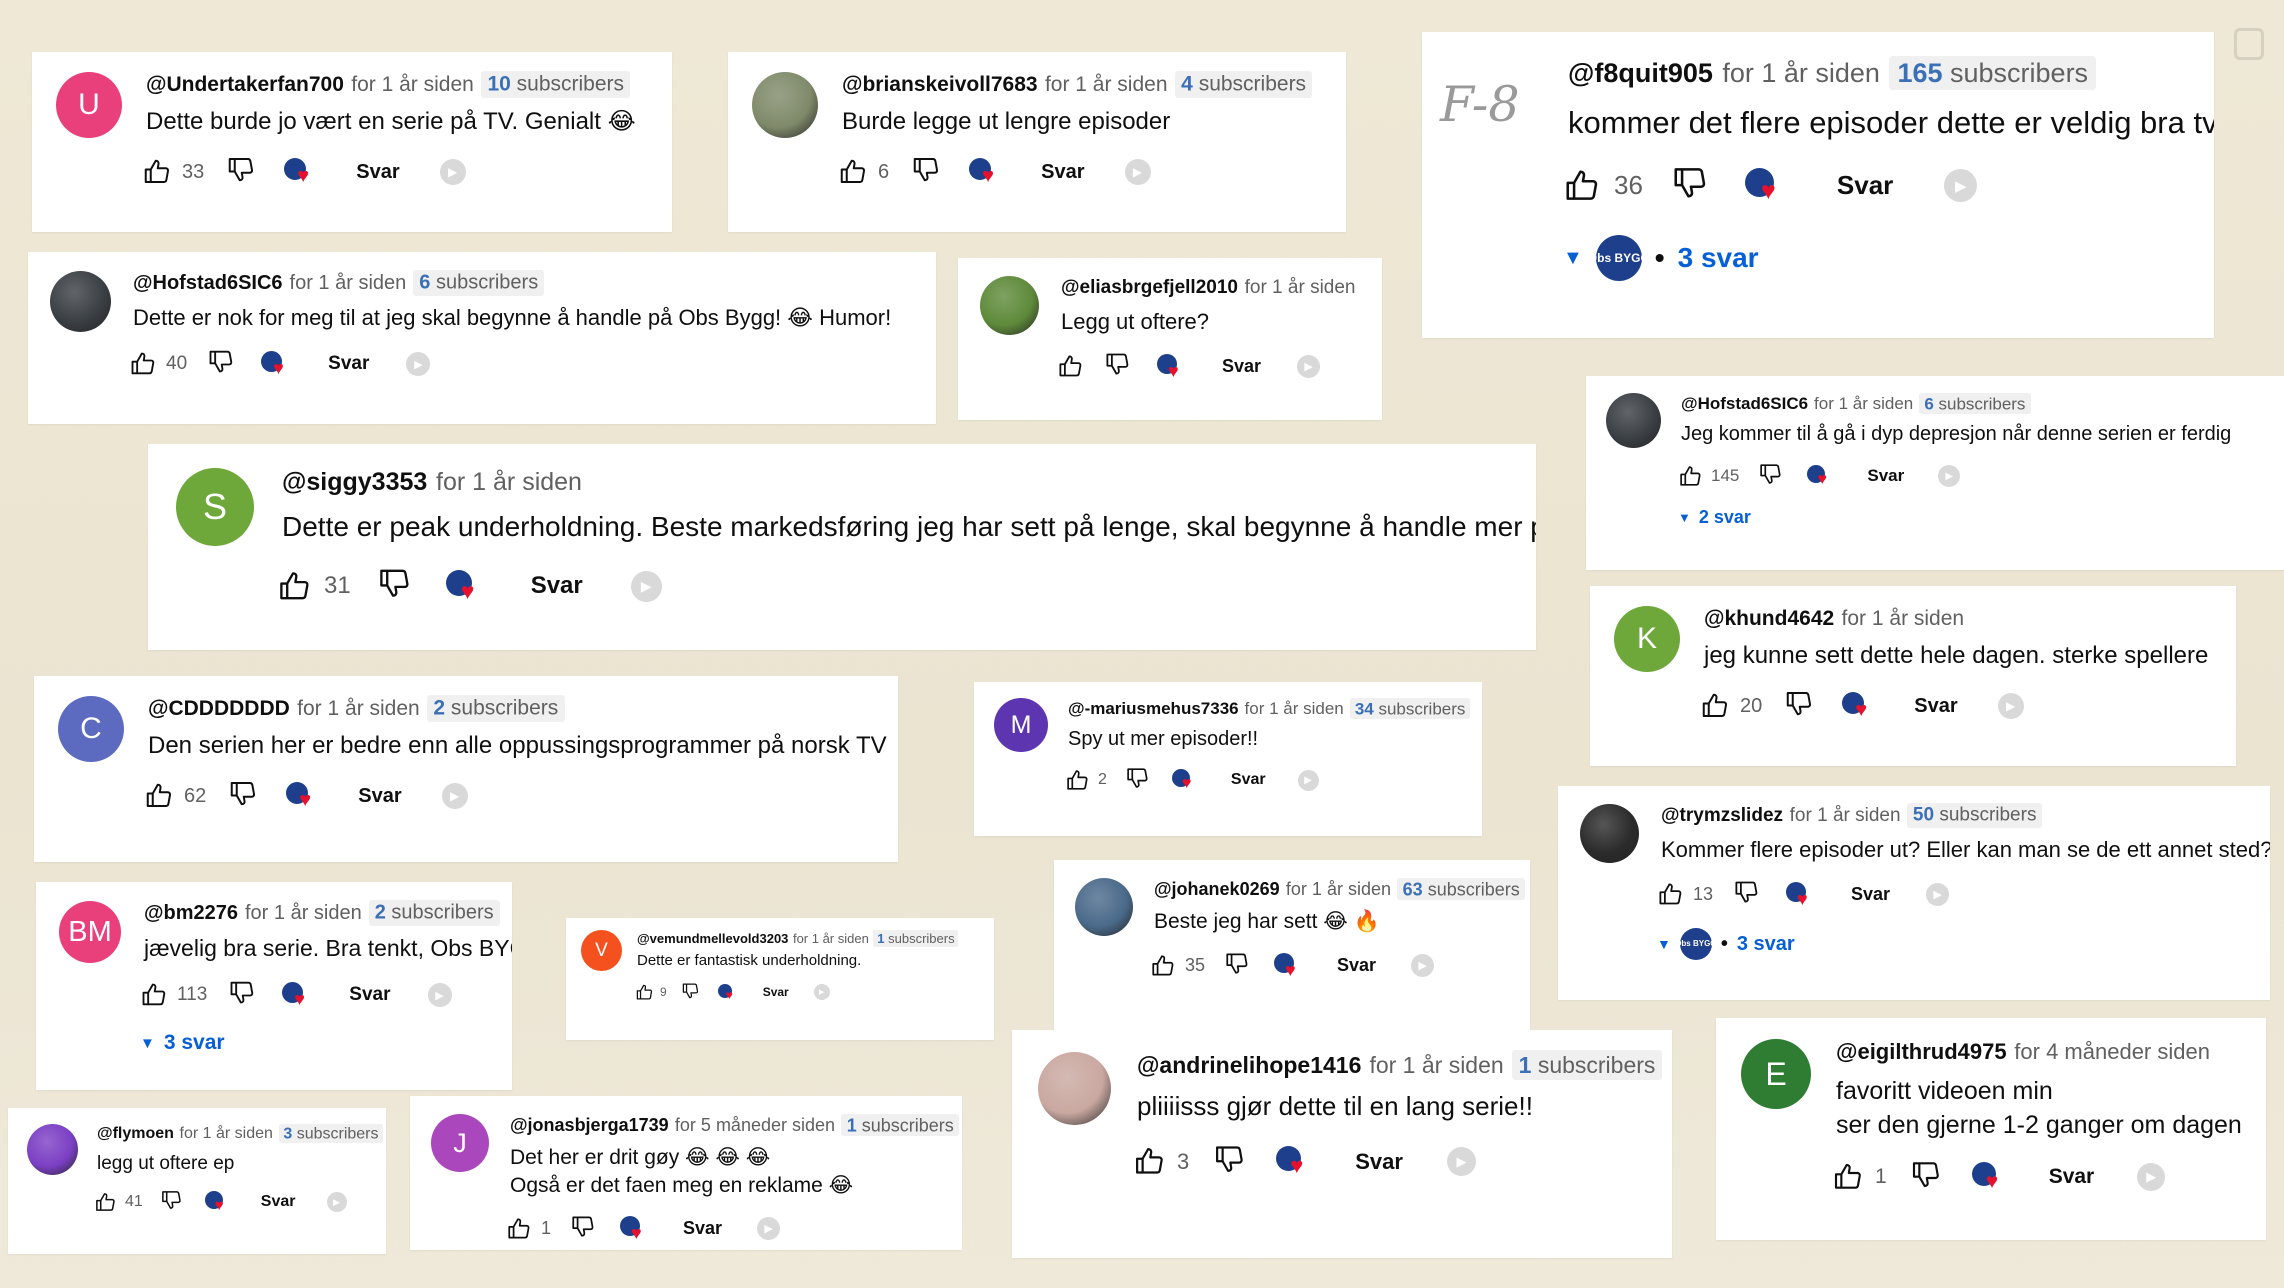 The height and width of the screenshot is (1288, 2284). Describe the element at coordinates (1161, 1161) in the screenshot. I see `like-button: 3` at that location.